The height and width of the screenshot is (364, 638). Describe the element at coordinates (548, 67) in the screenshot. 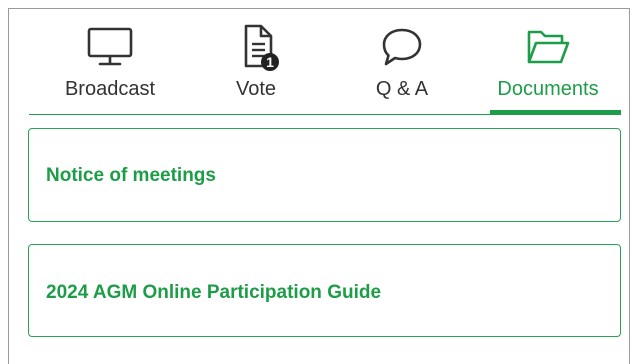

I see `tab-documents: Documents` at that location.